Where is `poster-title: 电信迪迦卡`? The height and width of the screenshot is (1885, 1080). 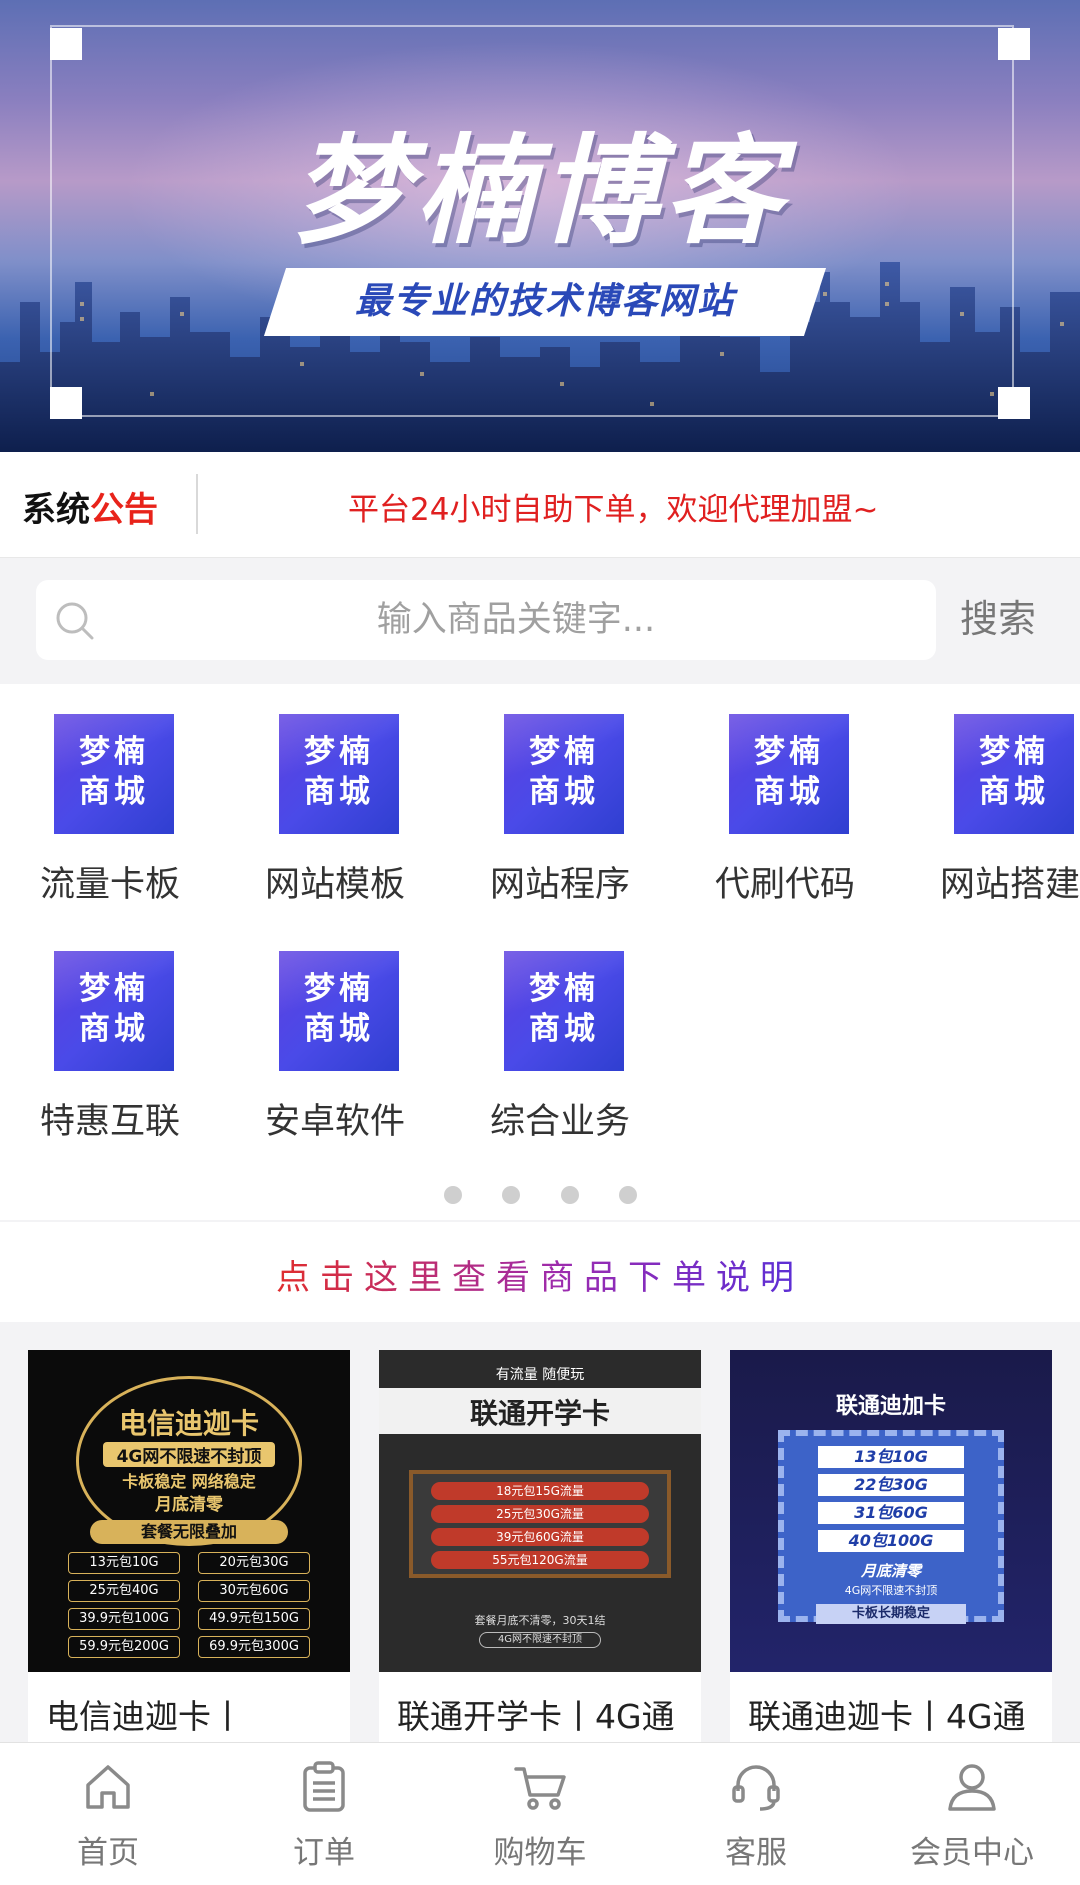 poster-title: 电信迪迦卡 is located at coordinates (188, 1423).